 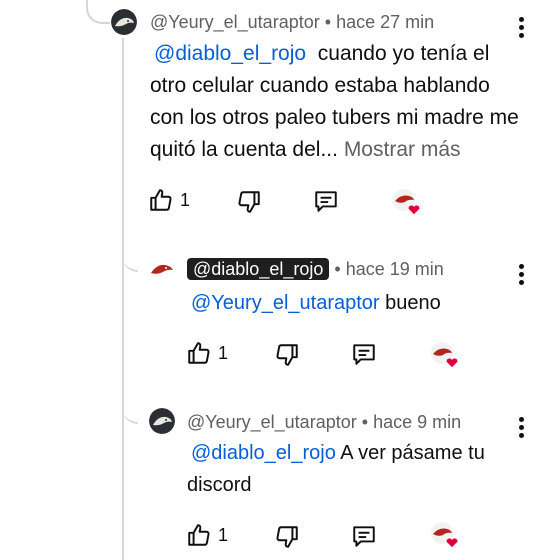 I want to click on comment-time: hace 27 min, so click(x=385, y=22).